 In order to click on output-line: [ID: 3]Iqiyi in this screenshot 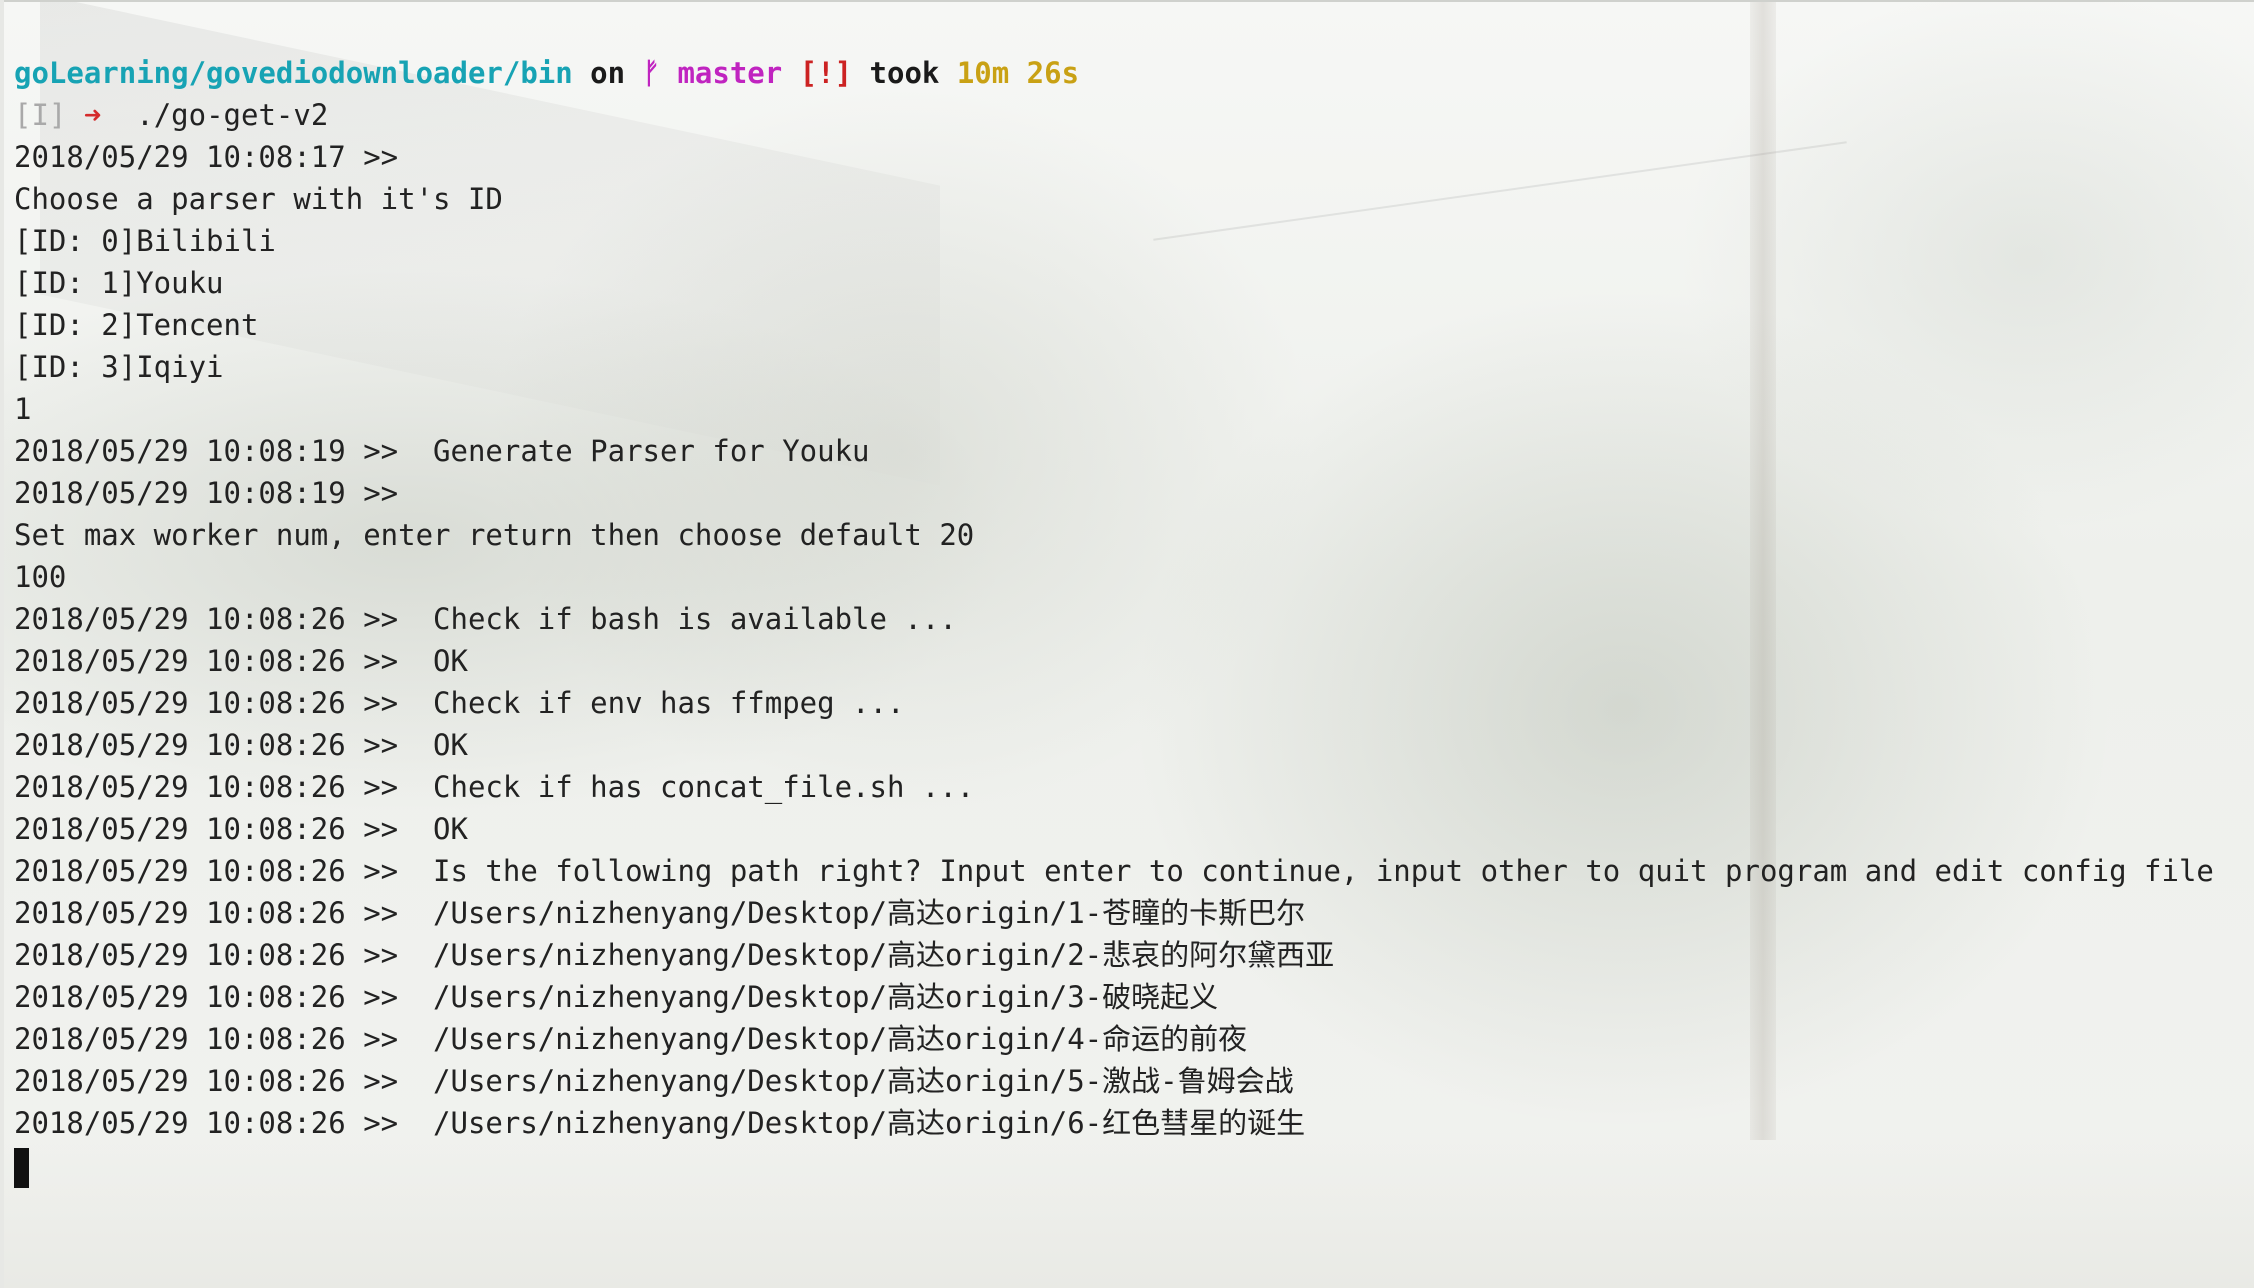, I will do `click(119, 367)`.